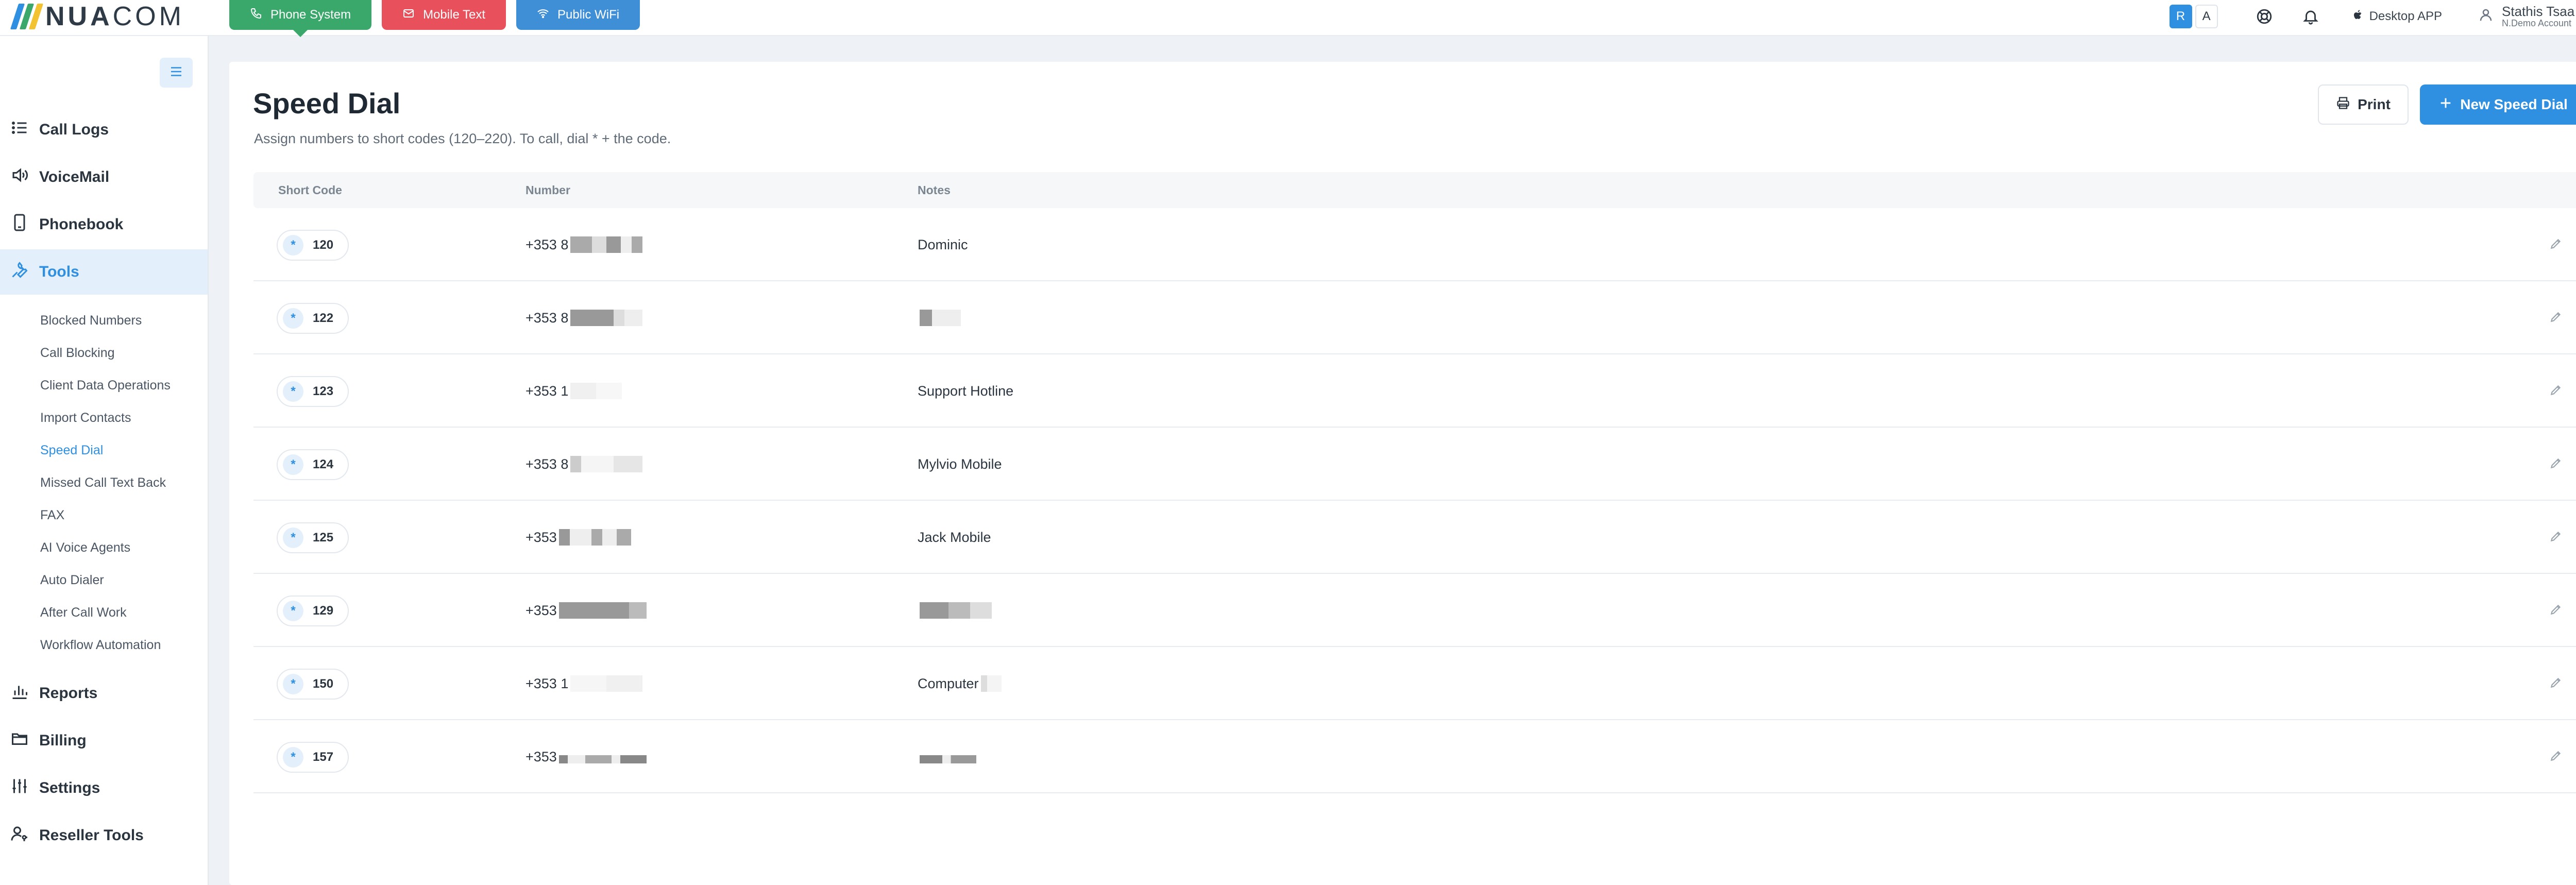 The height and width of the screenshot is (885, 2576). What do you see at coordinates (100, 645) in the screenshot?
I see `sidebar-subitem-workflow-automation: Workflow Automation` at bounding box center [100, 645].